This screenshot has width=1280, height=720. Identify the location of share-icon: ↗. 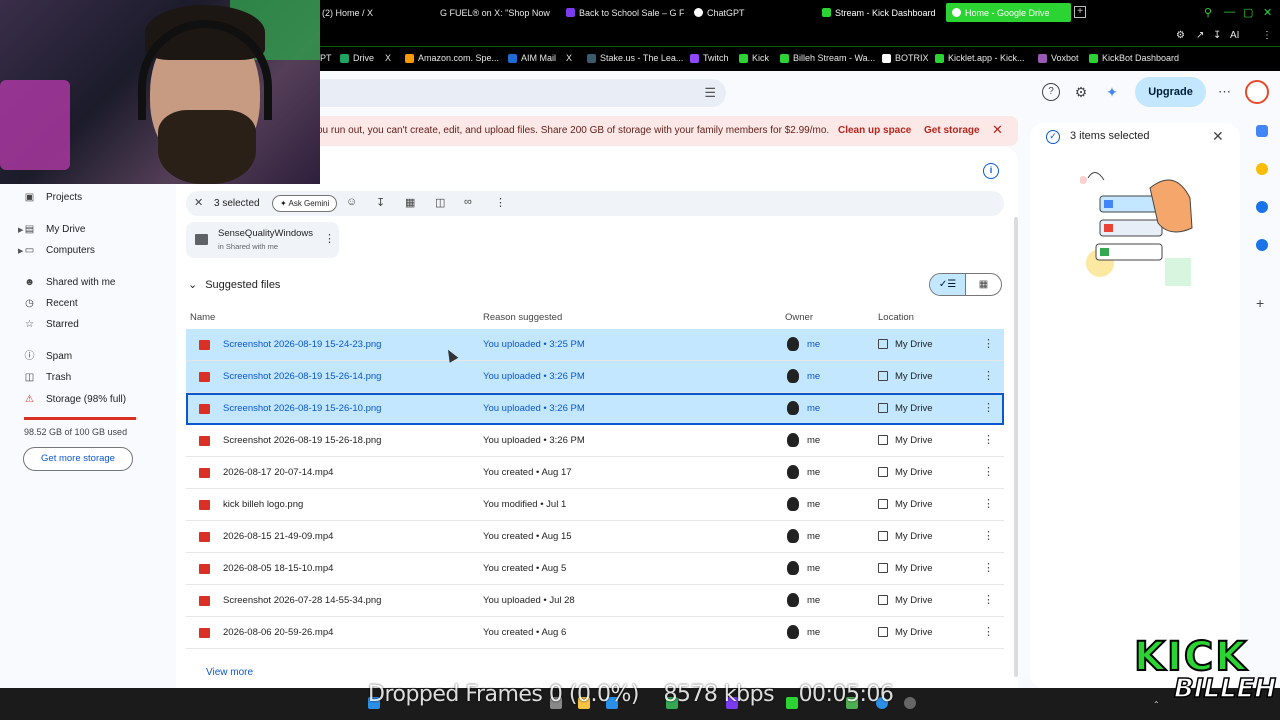
(1200, 35).